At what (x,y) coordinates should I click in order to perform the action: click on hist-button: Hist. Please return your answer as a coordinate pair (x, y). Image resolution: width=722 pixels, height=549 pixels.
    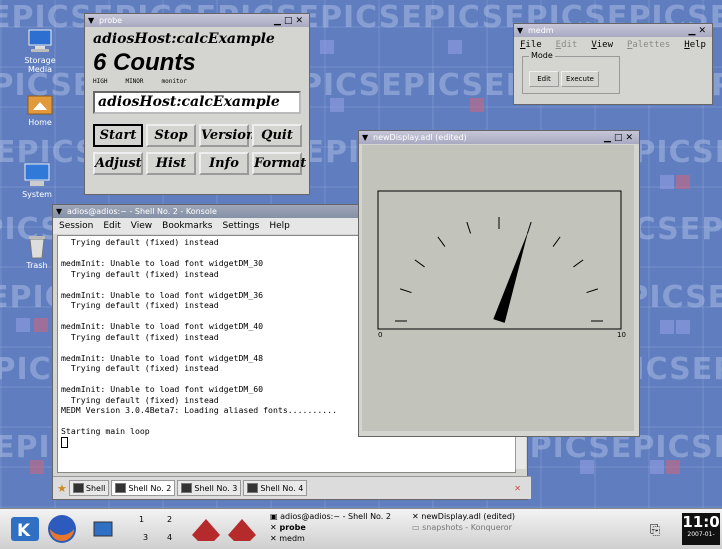
    Looking at the image, I should click on (171, 163).